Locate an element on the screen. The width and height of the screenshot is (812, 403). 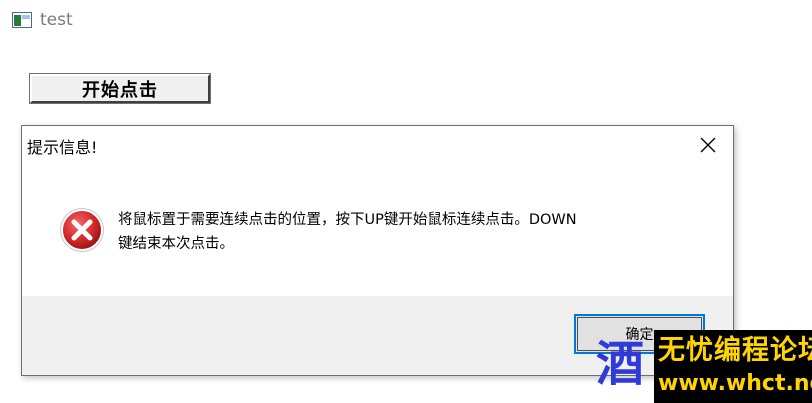
app-title: test is located at coordinates (56, 20).